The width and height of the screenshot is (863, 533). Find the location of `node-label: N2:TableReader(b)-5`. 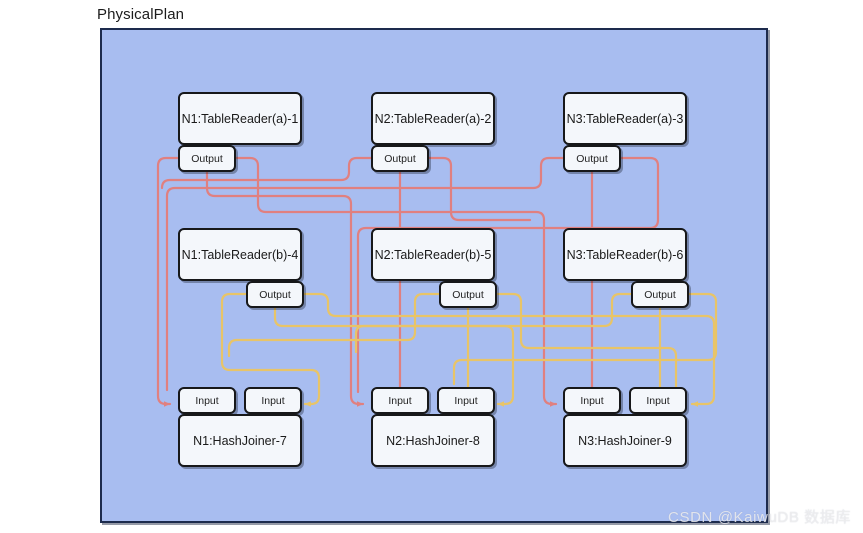

node-label: N2:TableReader(b)-5 is located at coordinates (433, 254).